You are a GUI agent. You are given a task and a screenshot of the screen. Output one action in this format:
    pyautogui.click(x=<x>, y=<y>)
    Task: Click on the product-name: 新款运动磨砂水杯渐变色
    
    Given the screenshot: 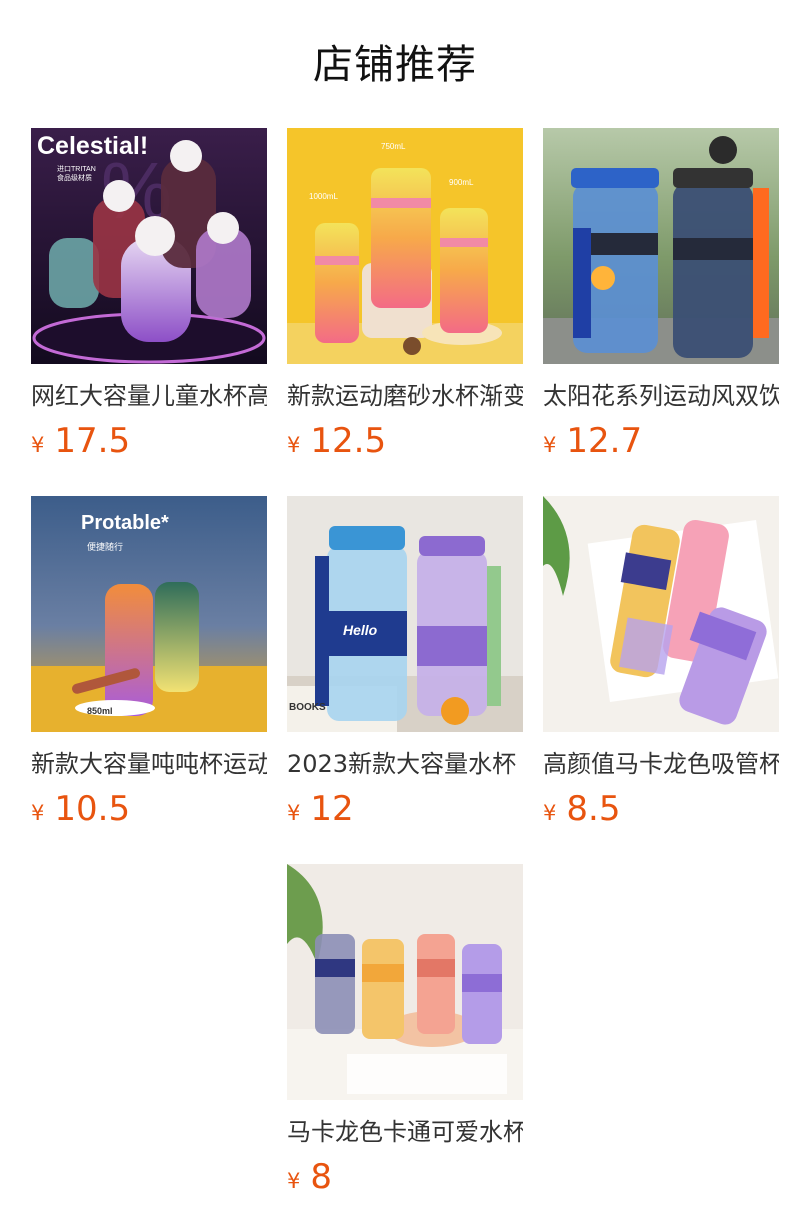 What is the action you would take?
    pyautogui.click(x=405, y=396)
    